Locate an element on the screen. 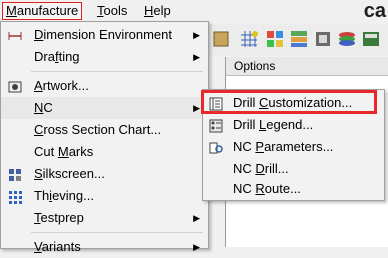 This screenshot has height=258, width=388. palette-icon is located at coordinates (221, 39).